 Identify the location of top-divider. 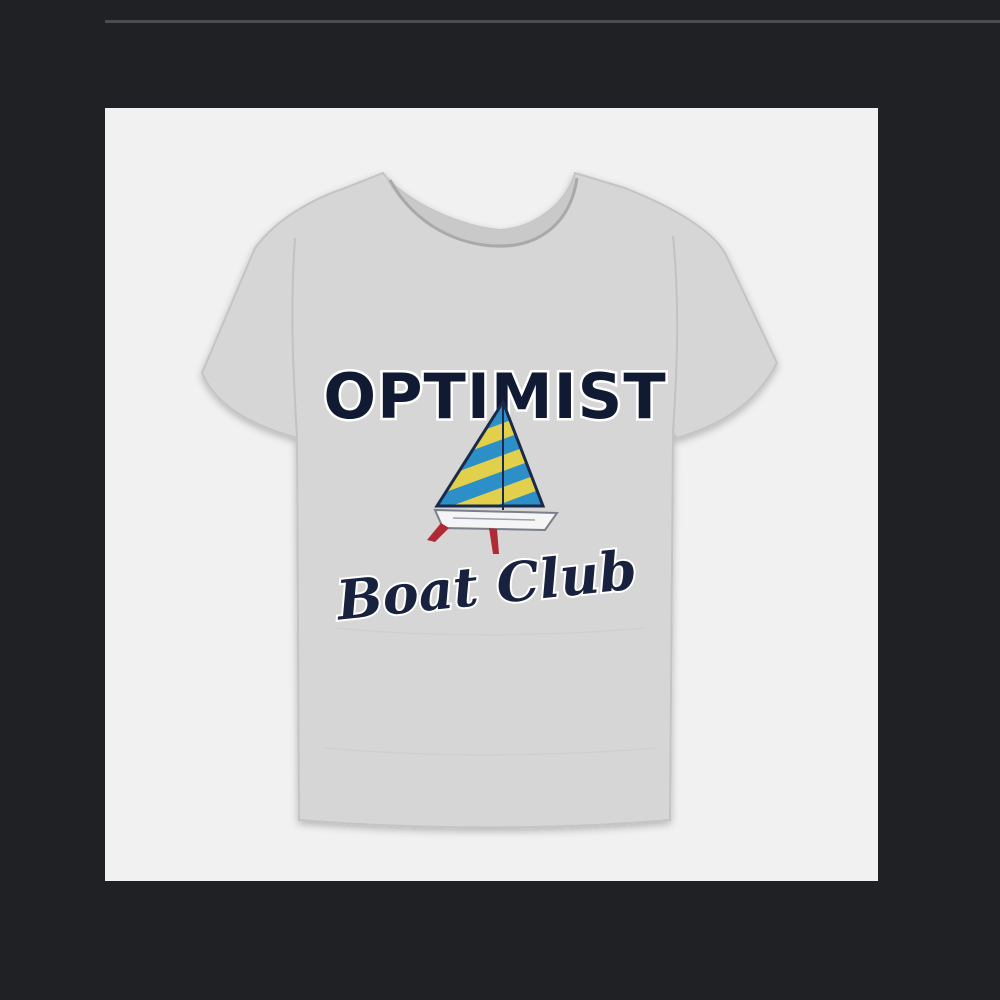
(552, 21).